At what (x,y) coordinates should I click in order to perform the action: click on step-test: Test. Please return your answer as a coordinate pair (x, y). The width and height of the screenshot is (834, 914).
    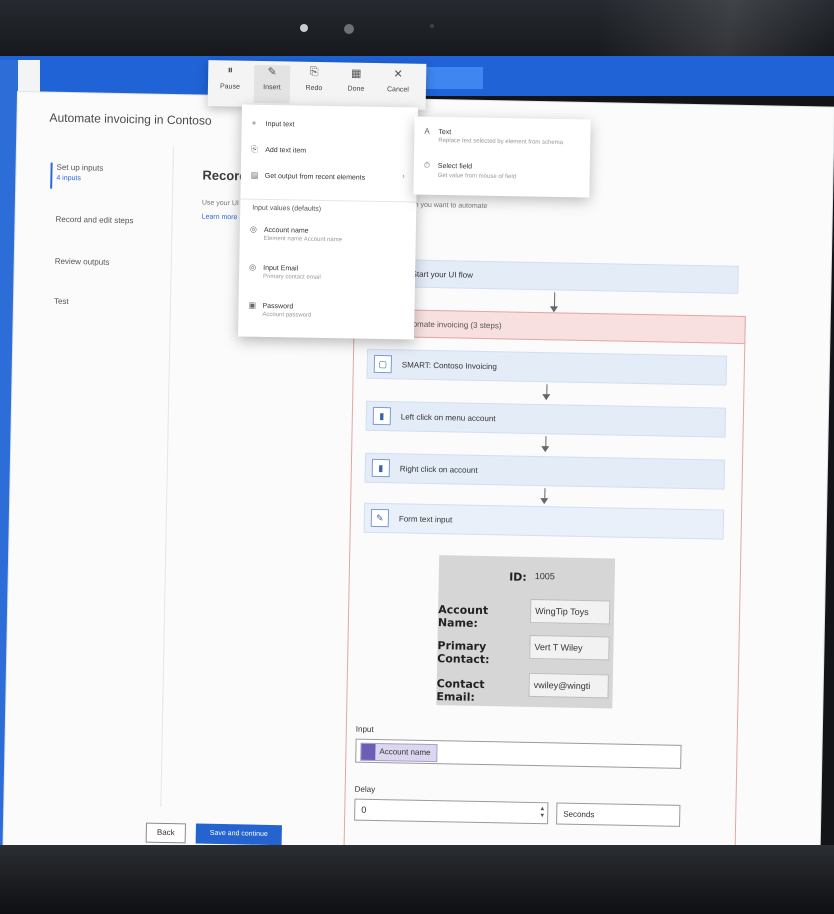
    Looking at the image, I should click on (61, 301).